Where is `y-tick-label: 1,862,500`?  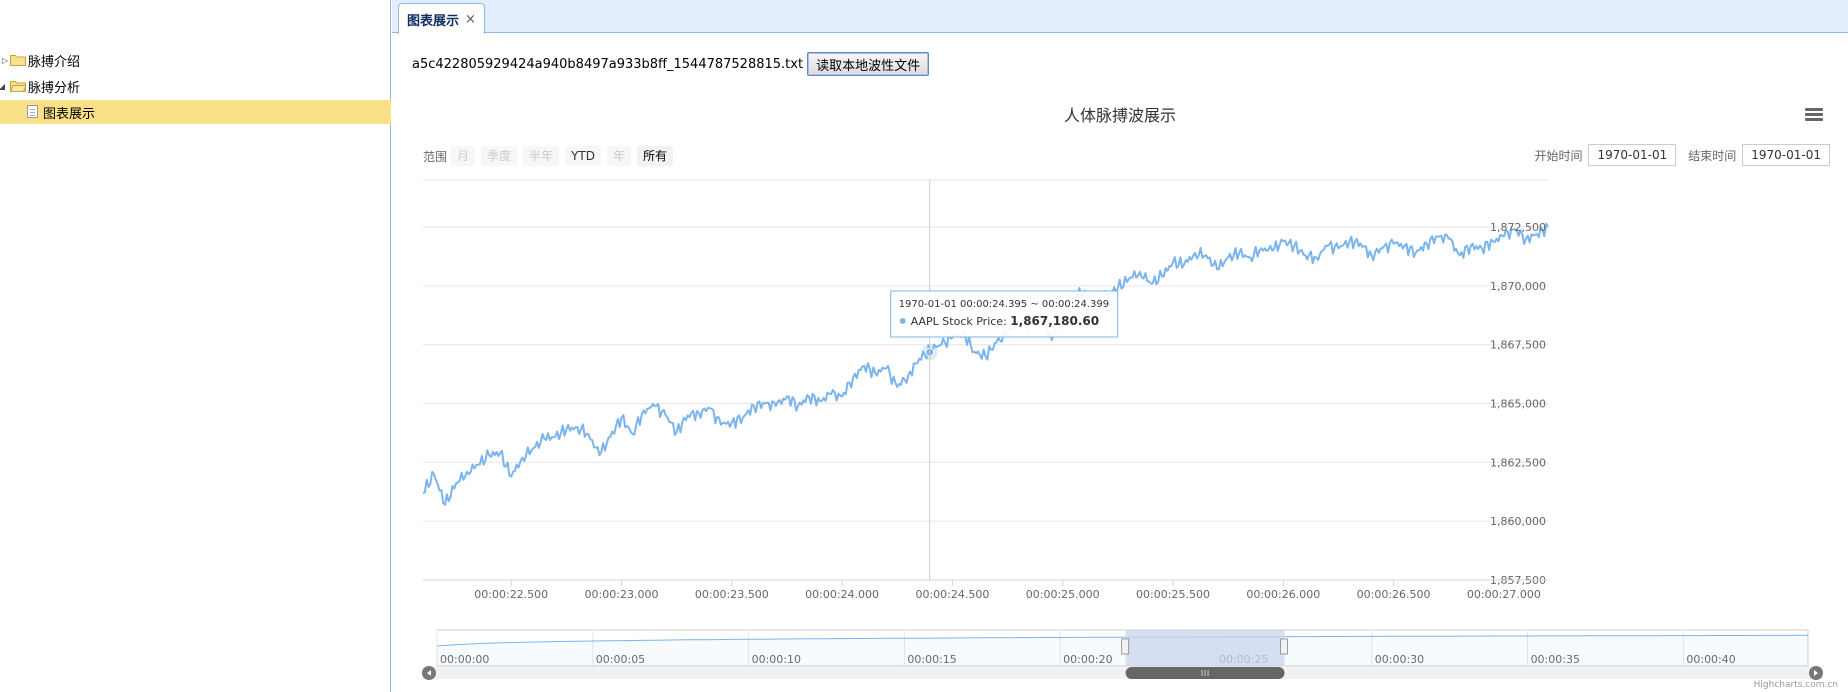 y-tick-label: 1,862,500 is located at coordinates (1518, 462).